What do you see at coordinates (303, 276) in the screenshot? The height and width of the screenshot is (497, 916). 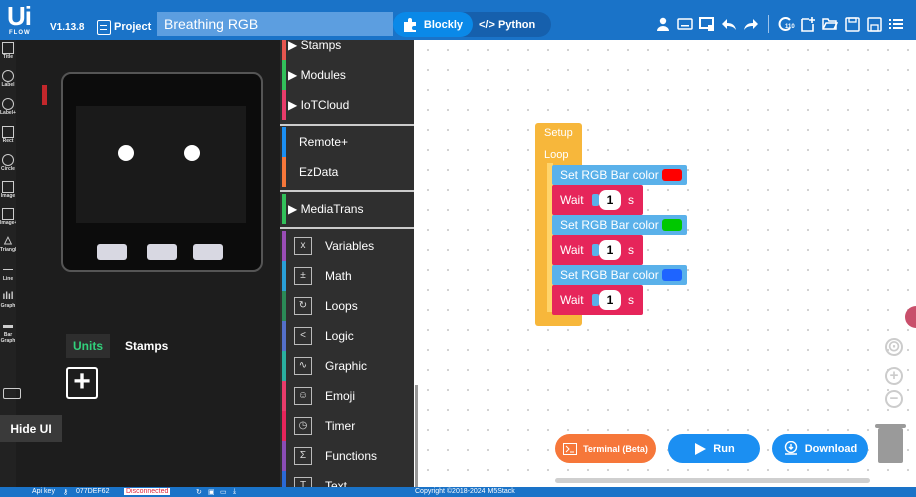 I see `math-icon: ±` at bounding box center [303, 276].